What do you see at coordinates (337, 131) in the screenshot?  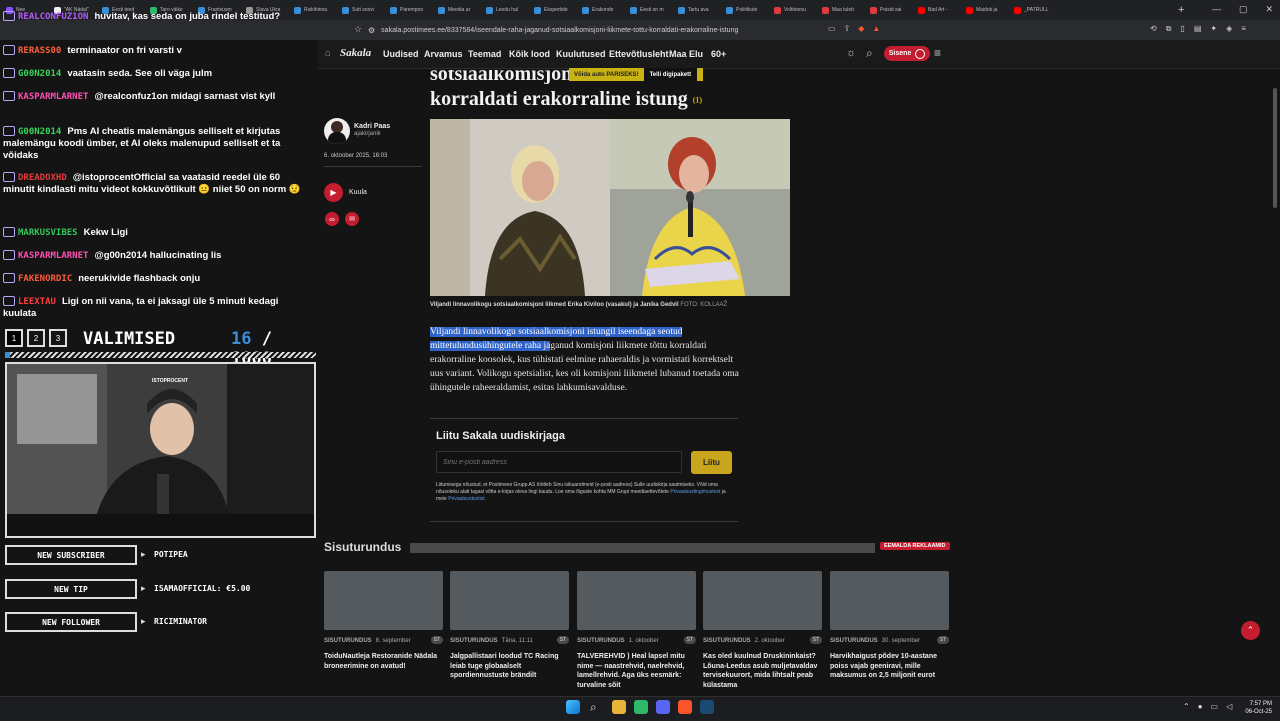 I see `author-avatar` at bounding box center [337, 131].